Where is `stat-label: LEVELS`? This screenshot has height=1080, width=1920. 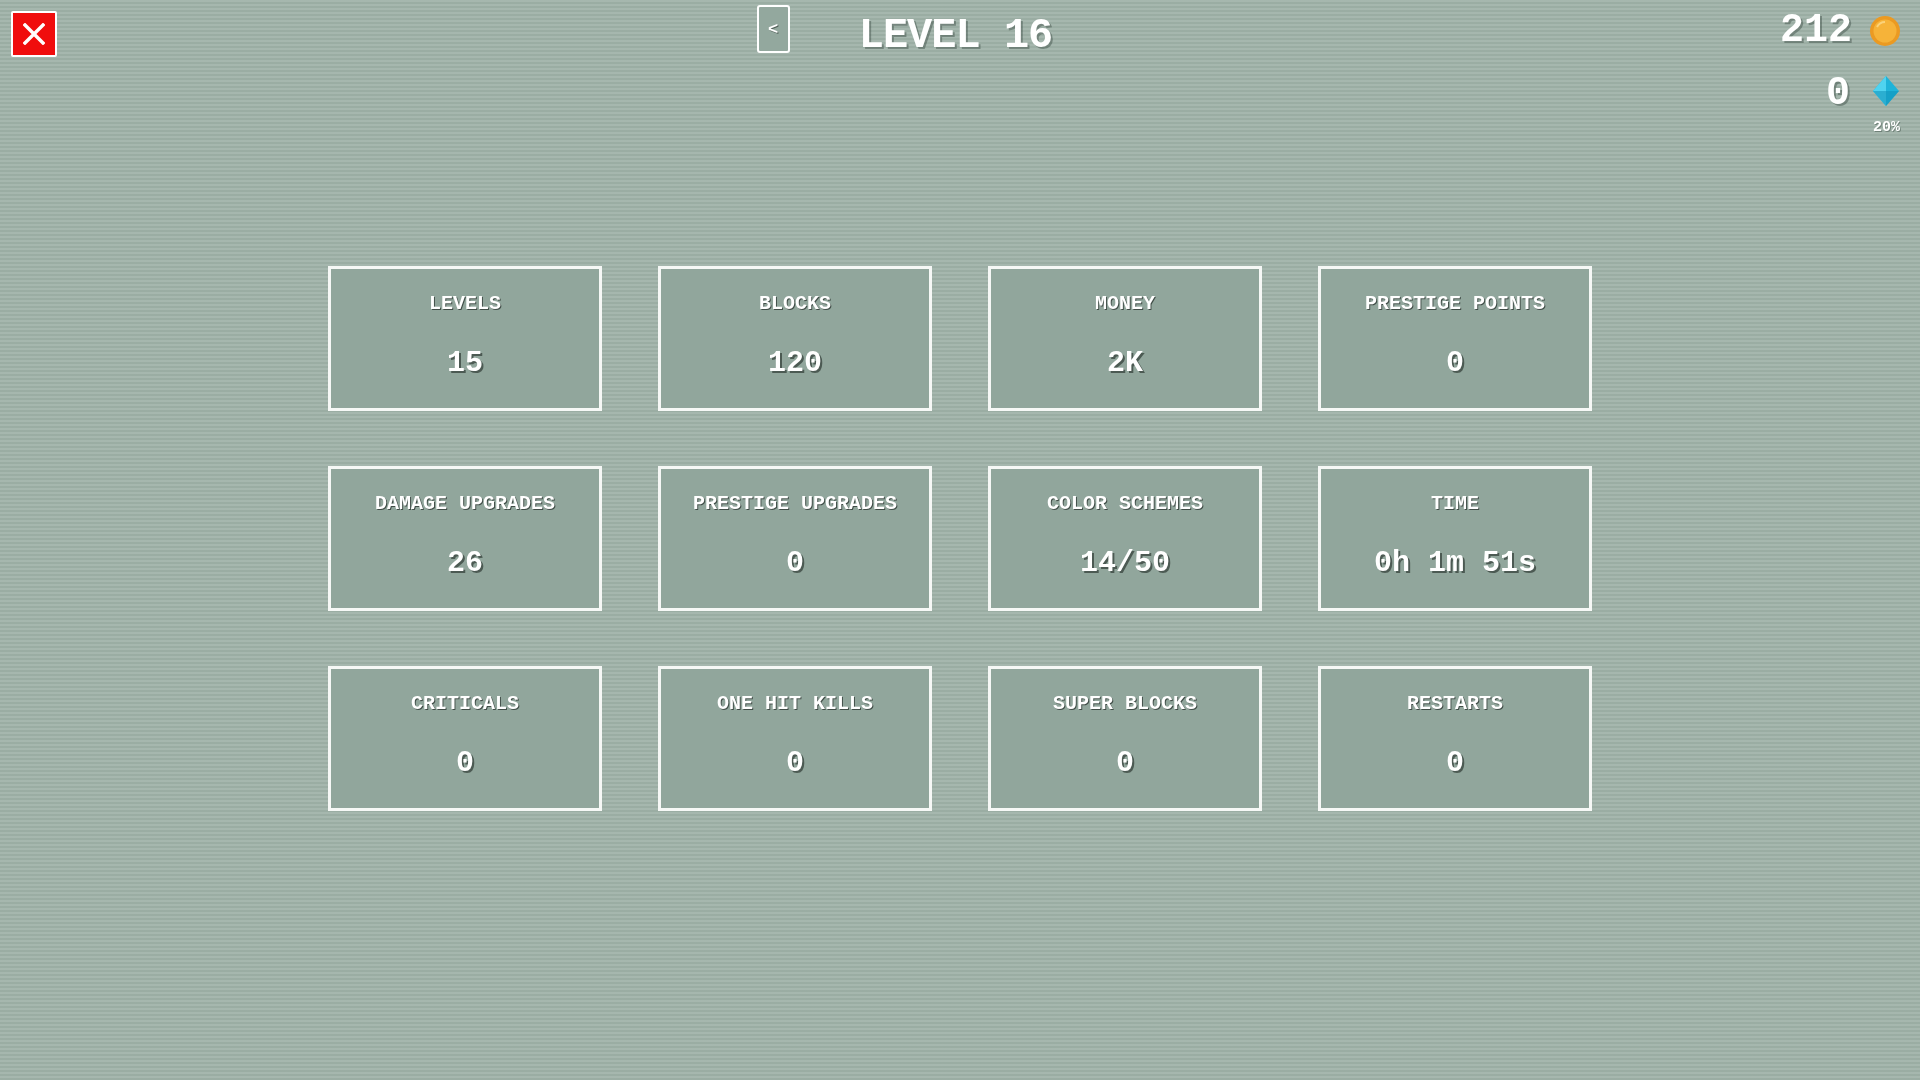 stat-label: LEVELS is located at coordinates (465, 304).